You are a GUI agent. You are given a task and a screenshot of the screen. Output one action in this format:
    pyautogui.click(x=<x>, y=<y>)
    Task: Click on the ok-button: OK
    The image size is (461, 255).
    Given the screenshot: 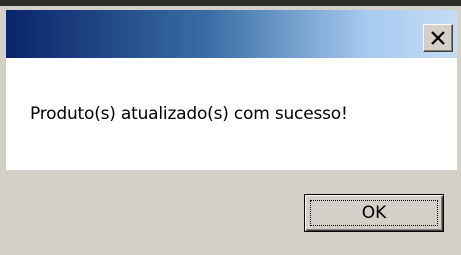 What is the action you would take?
    pyautogui.click(x=374, y=213)
    